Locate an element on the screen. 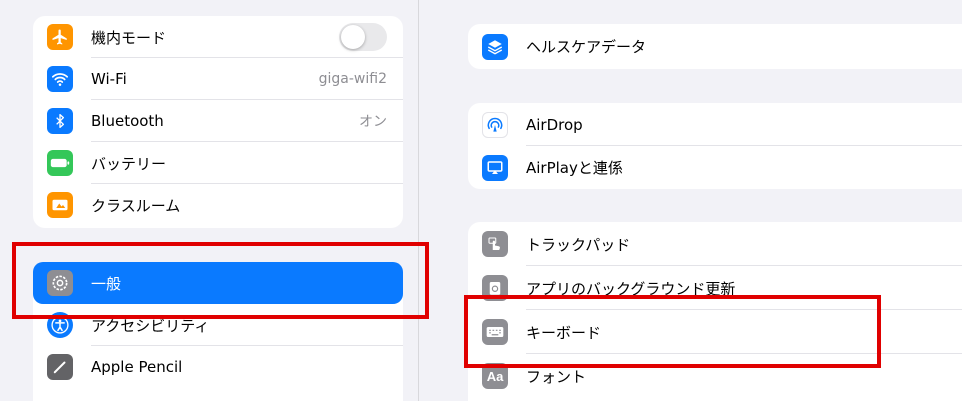 This screenshot has width=962, height=401. airdrop-icon is located at coordinates (495, 124).